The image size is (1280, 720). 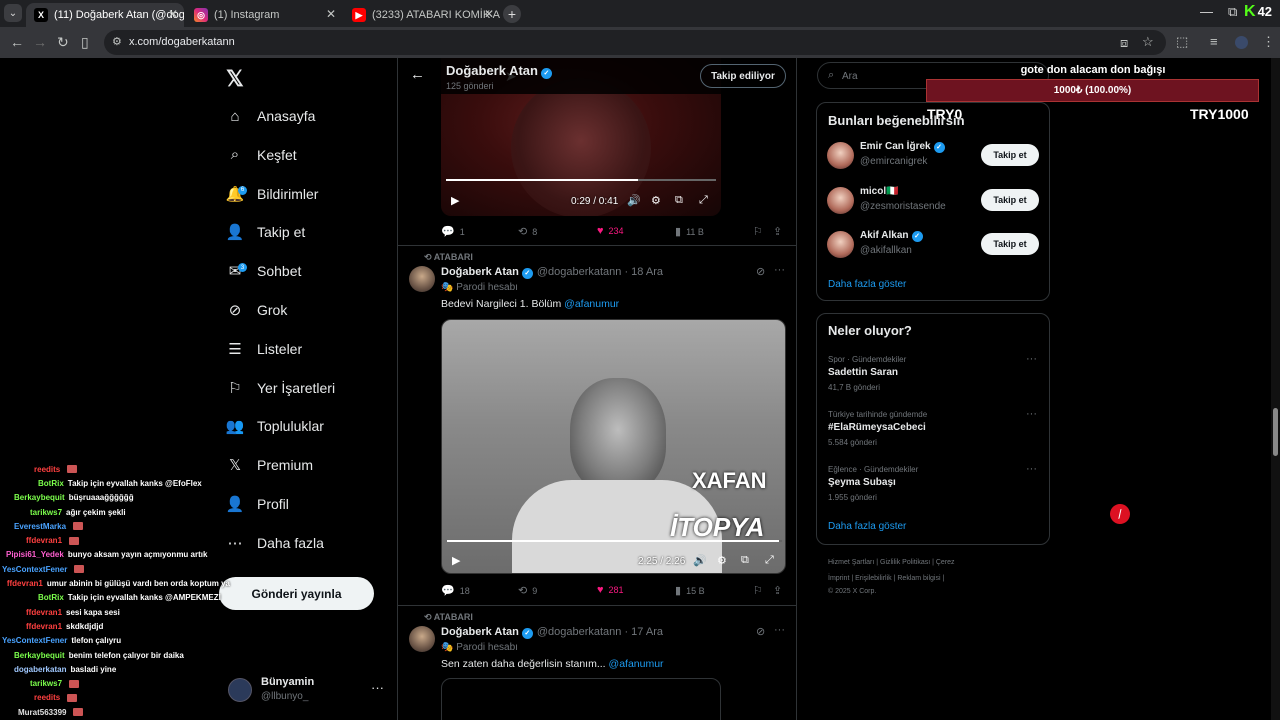 I want to click on post-button: Gönderi yayınla, so click(x=296, y=593).